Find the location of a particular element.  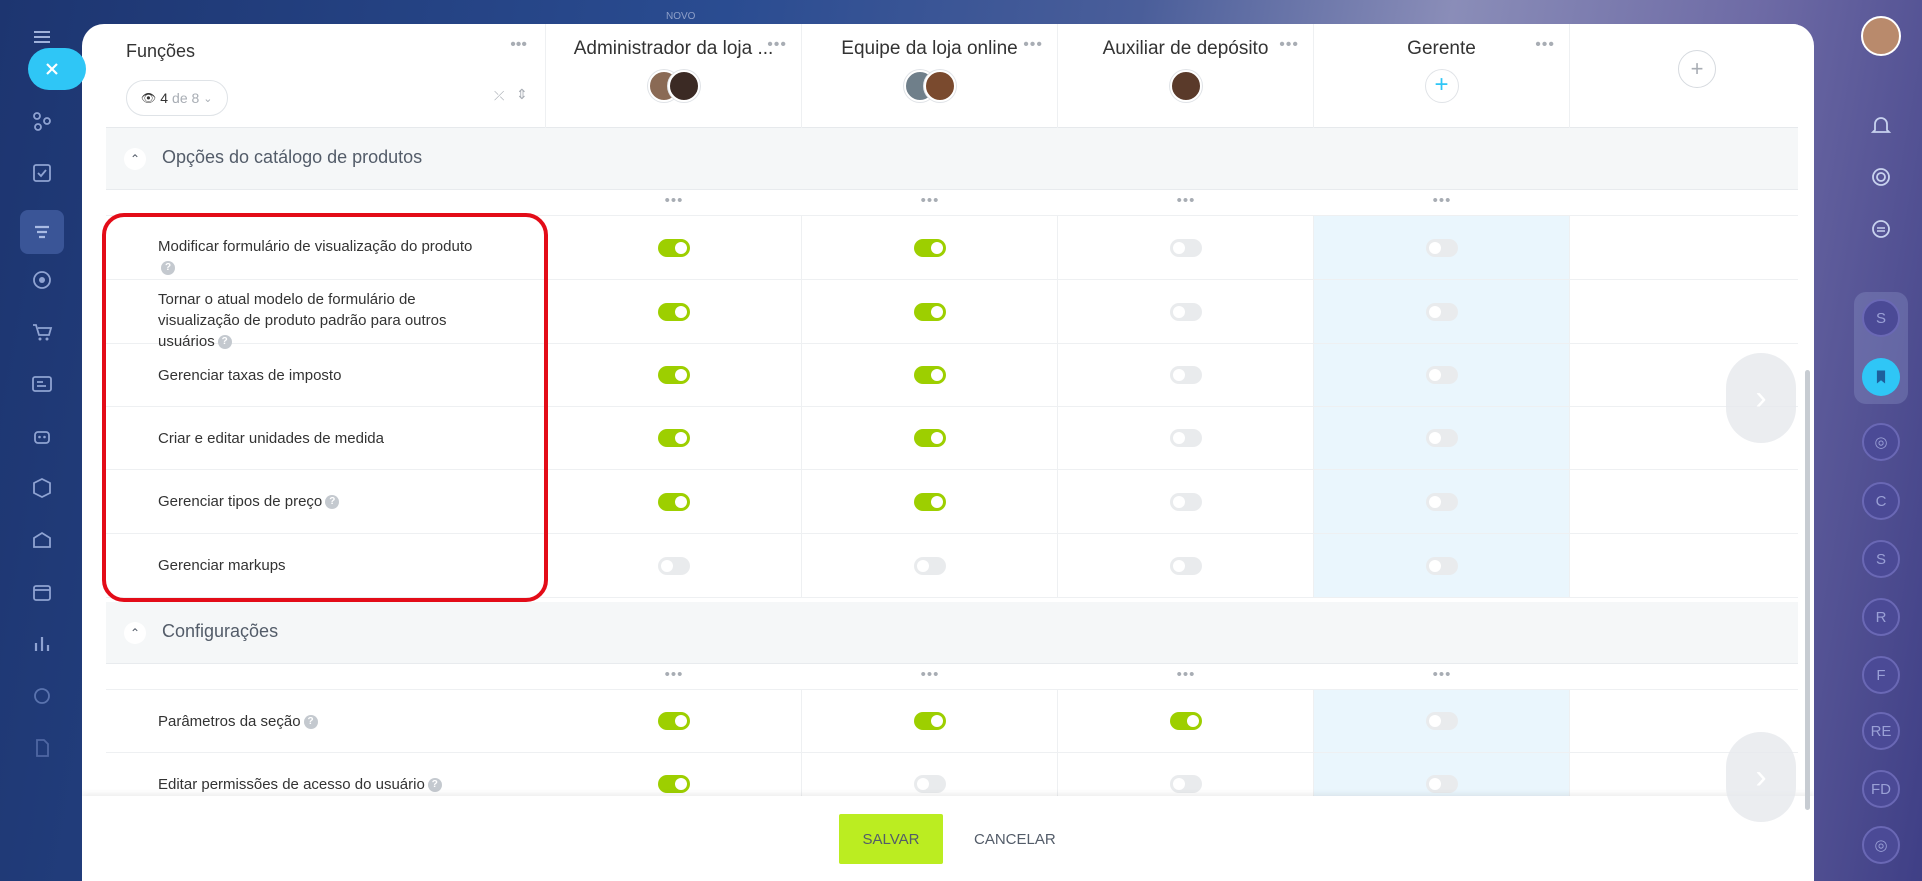

openlines-icon: ◎ is located at coordinates (1881, 442).